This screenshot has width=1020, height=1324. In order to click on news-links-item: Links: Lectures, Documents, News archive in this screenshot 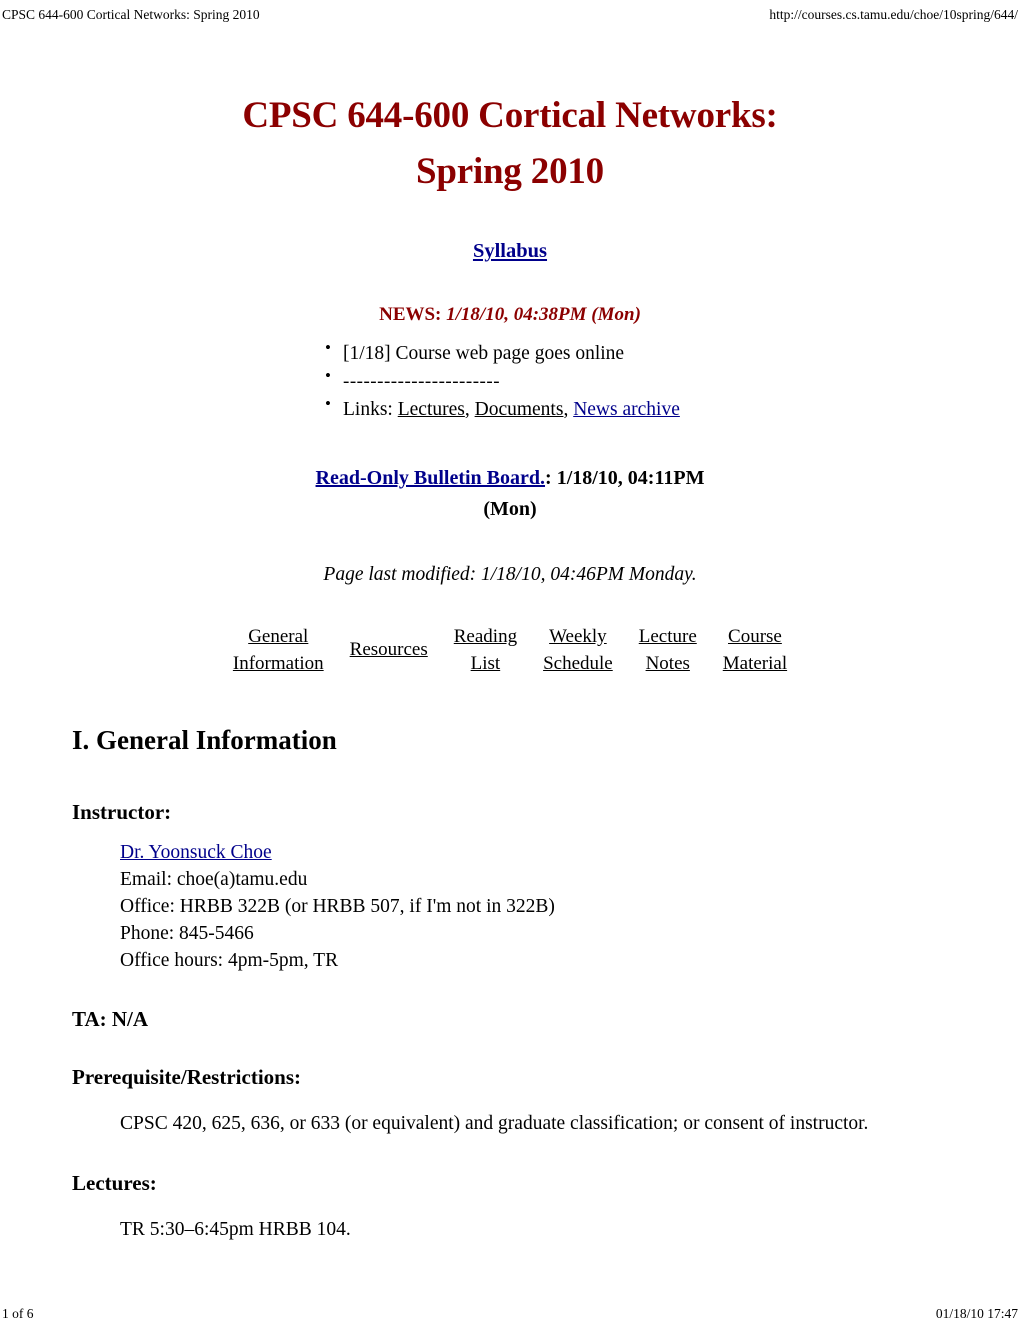, I will do `click(614, 408)`.